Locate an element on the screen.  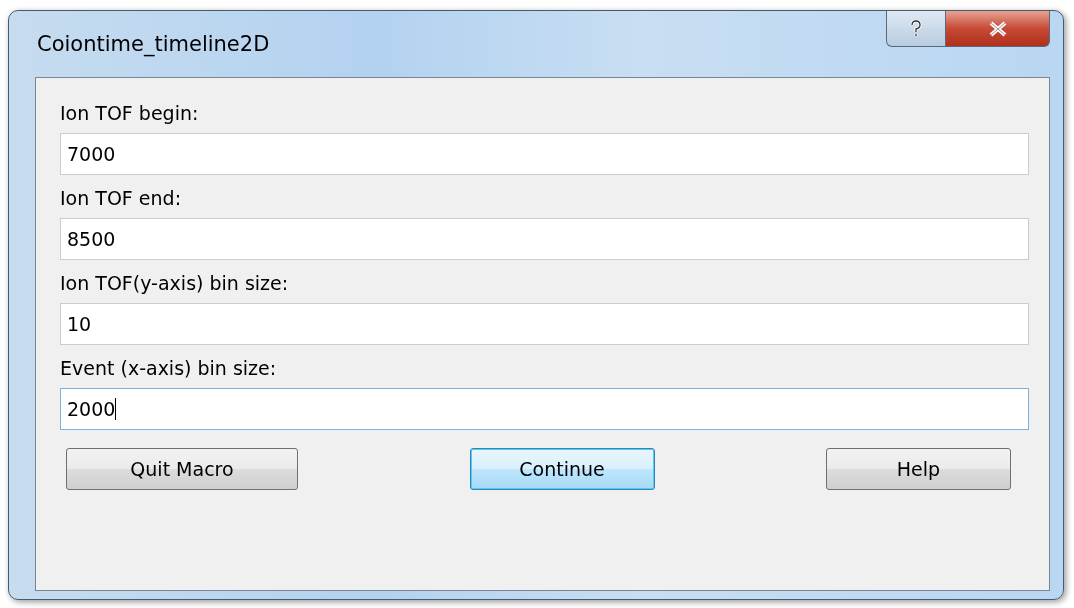
help-title-button is located at coordinates (916, 29).